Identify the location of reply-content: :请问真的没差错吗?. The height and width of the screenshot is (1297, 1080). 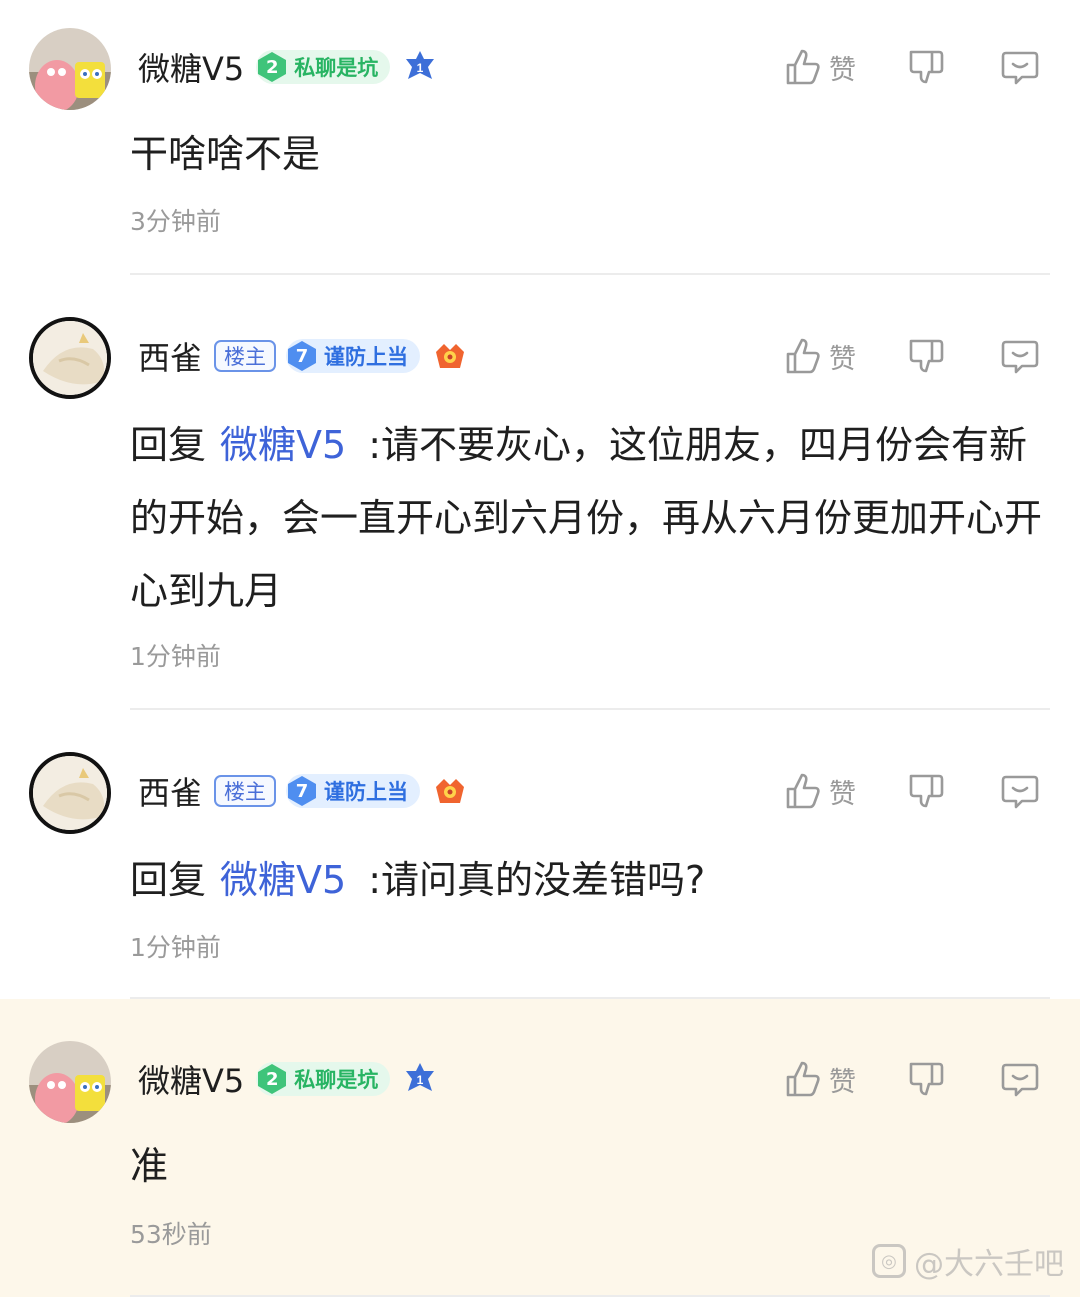
(537, 880).